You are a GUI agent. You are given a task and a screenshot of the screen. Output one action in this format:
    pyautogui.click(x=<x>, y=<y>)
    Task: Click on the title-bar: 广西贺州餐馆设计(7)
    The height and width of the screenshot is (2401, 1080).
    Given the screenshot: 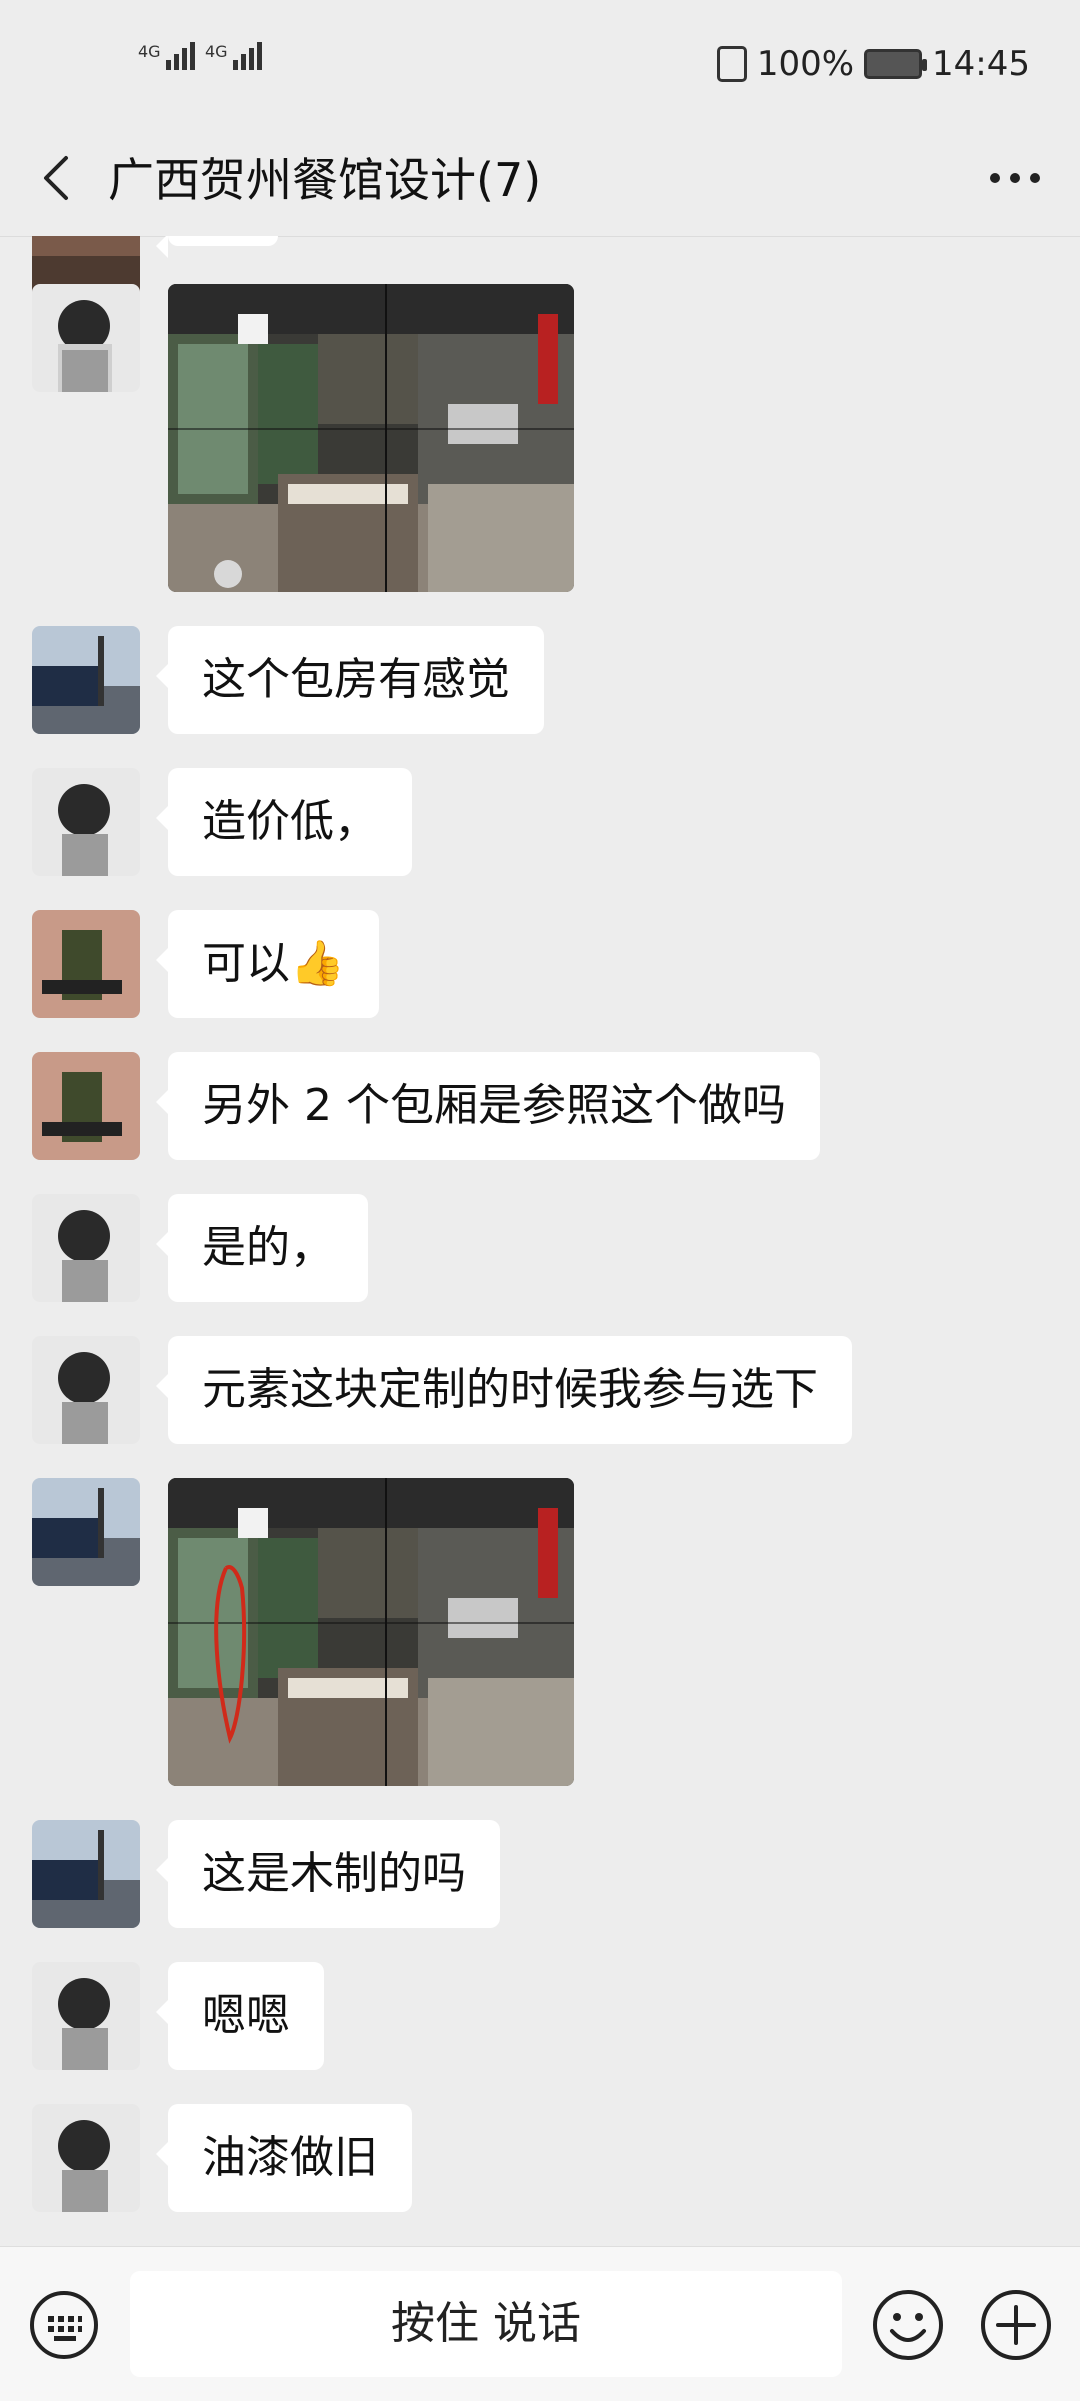 What is the action you would take?
    pyautogui.click(x=540, y=178)
    